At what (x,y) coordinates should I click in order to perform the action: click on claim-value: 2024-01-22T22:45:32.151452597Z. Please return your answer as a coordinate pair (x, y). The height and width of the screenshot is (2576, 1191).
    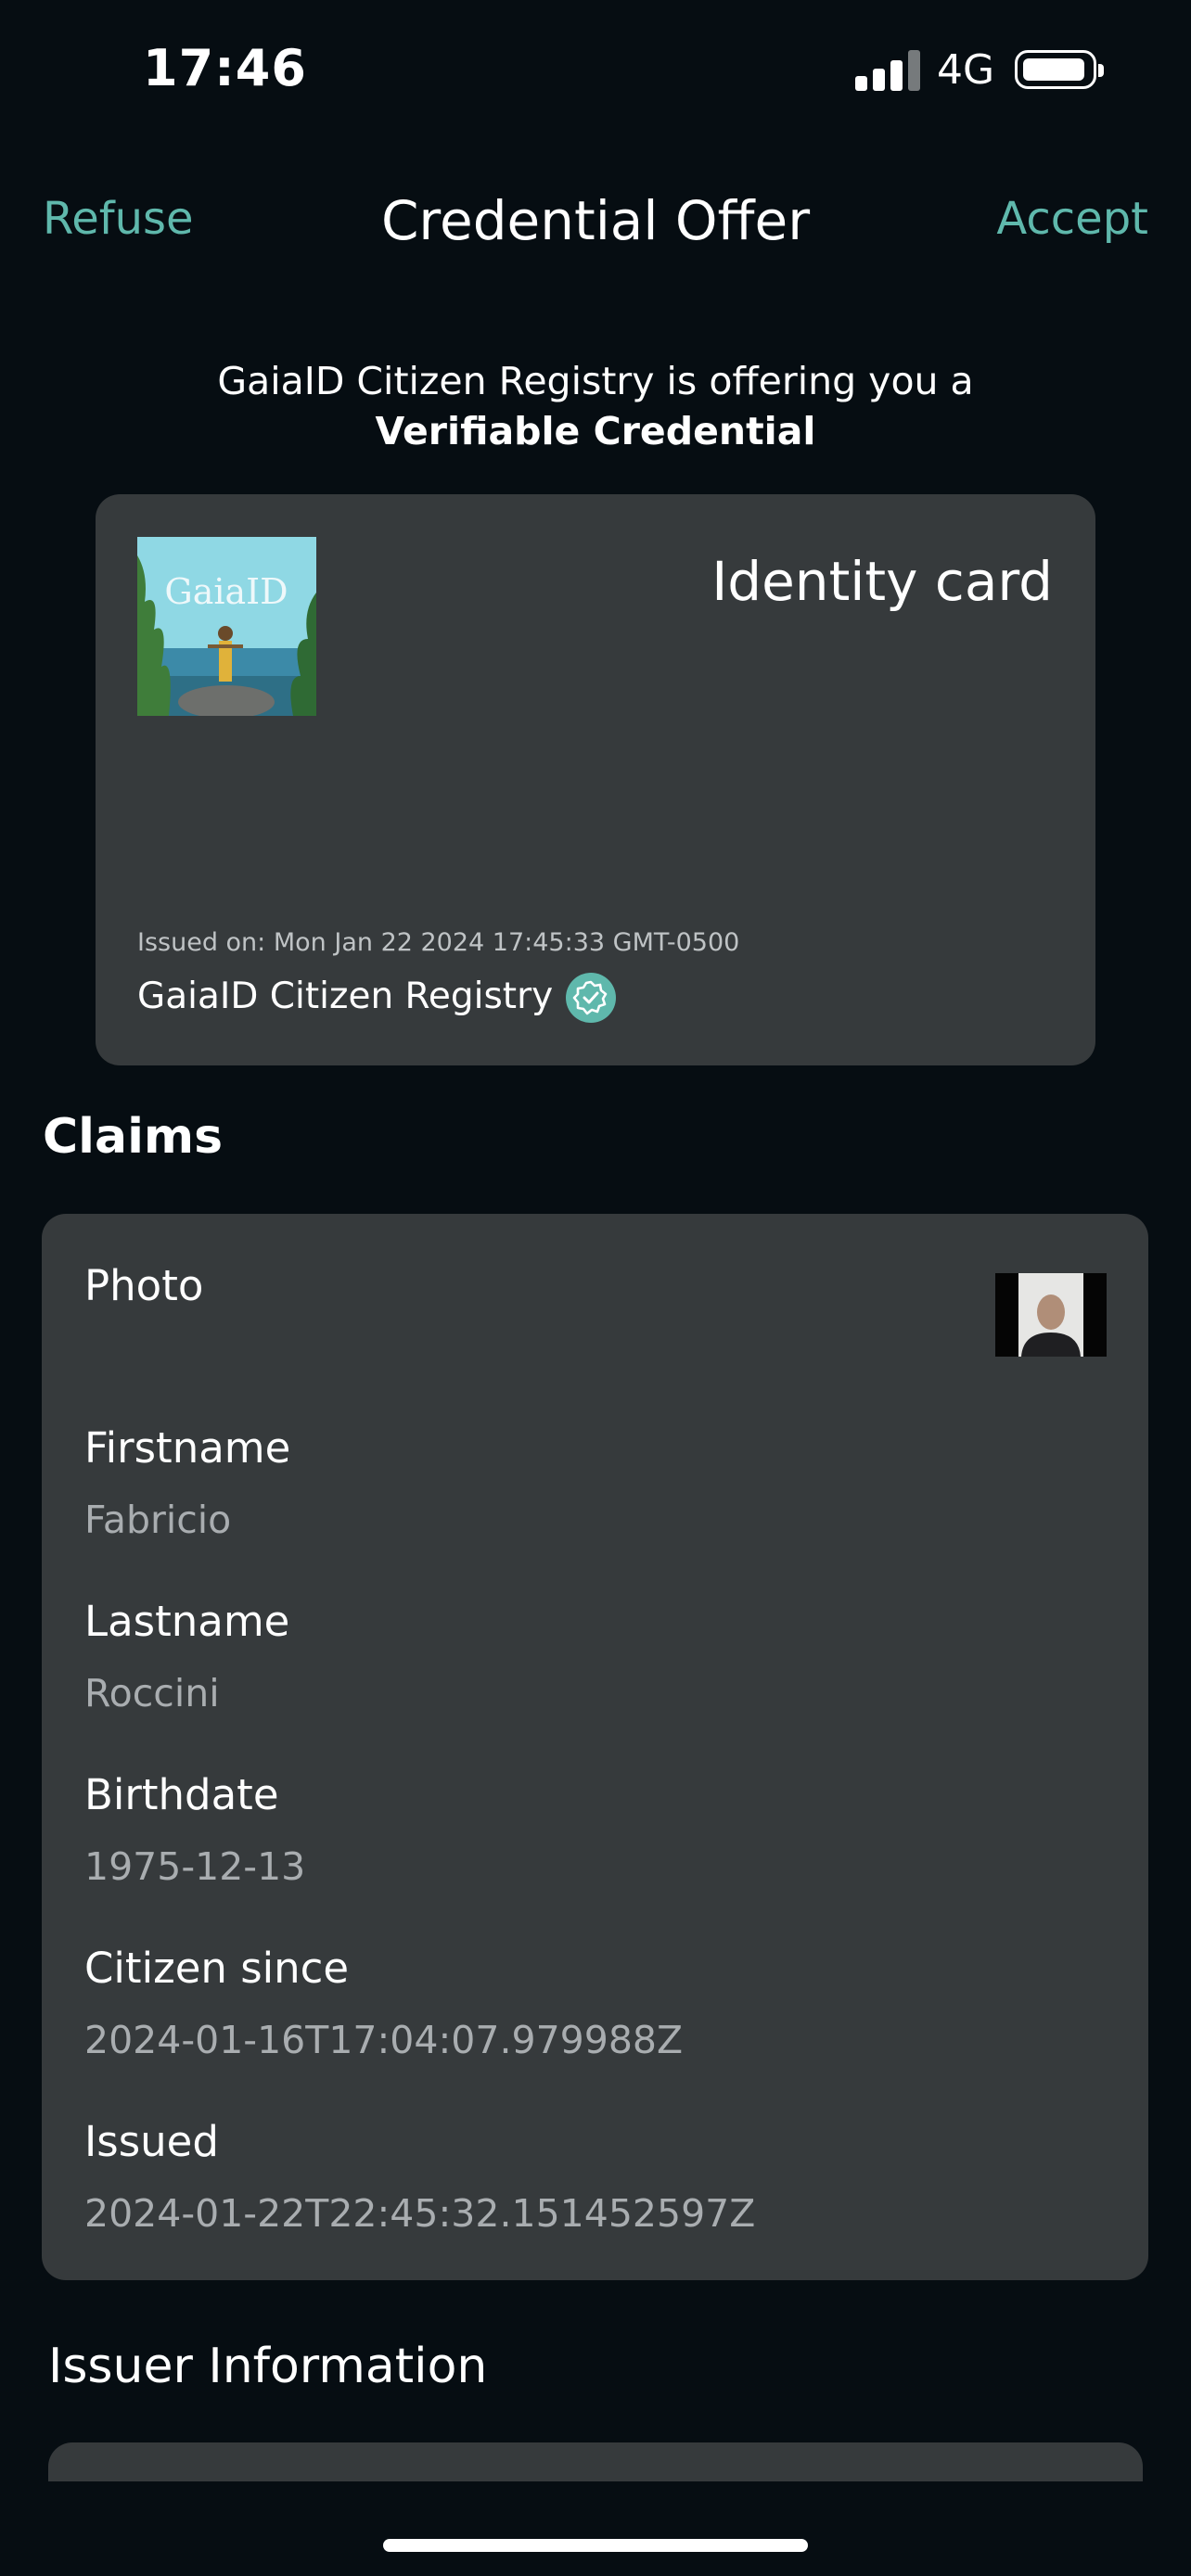
    Looking at the image, I should click on (420, 2213).